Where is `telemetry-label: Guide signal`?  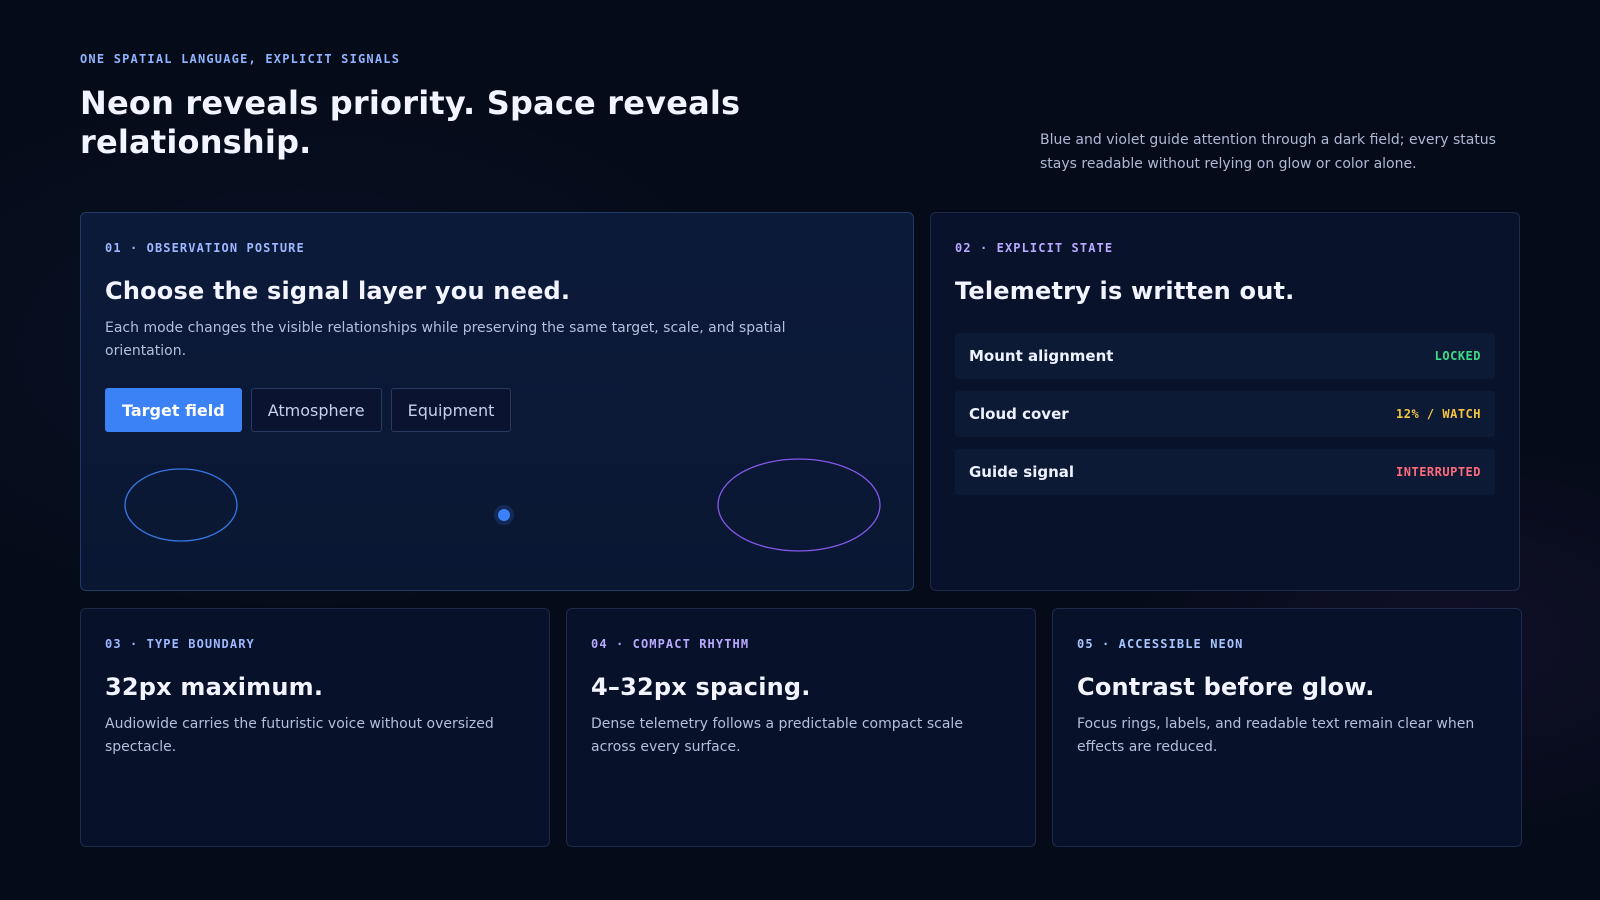 telemetry-label: Guide signal is located at coordinates (1022, 472).